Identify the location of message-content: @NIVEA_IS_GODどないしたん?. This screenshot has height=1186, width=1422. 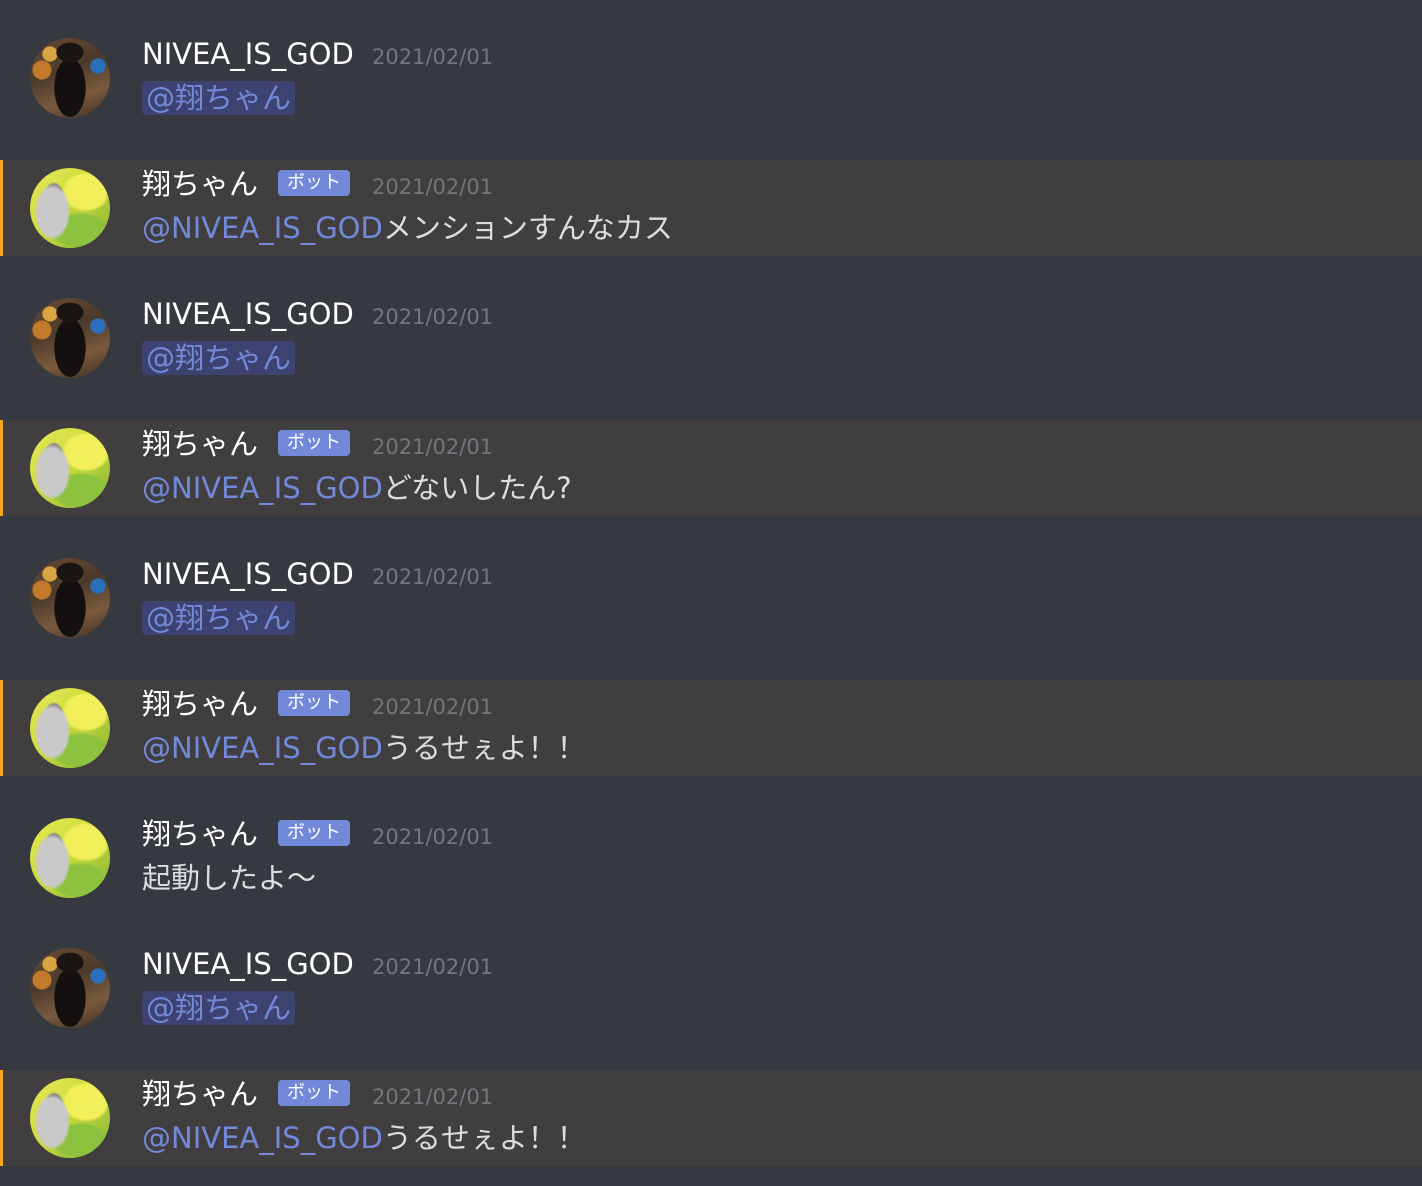
(357, 488).